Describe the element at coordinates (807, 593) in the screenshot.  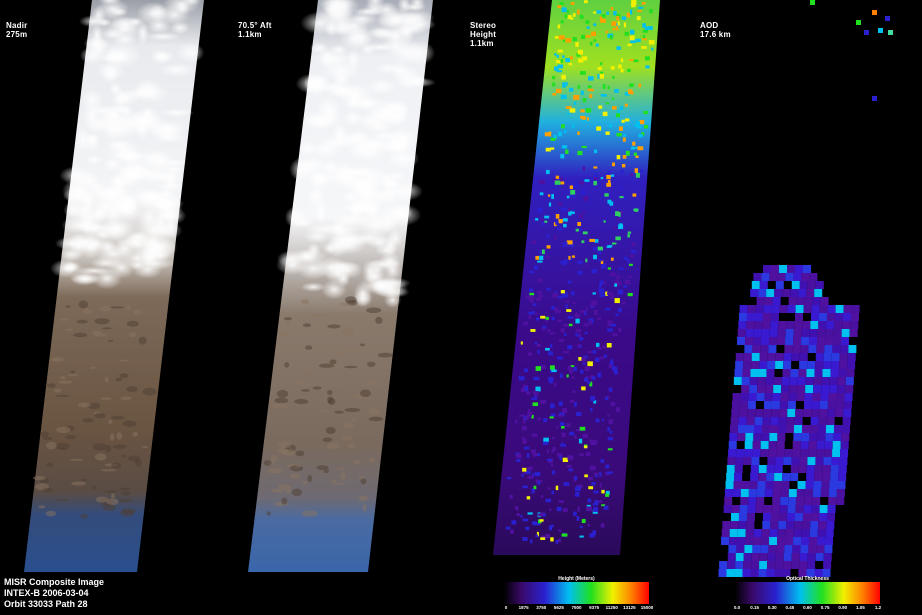
I see `aod-colorbar` at that location.